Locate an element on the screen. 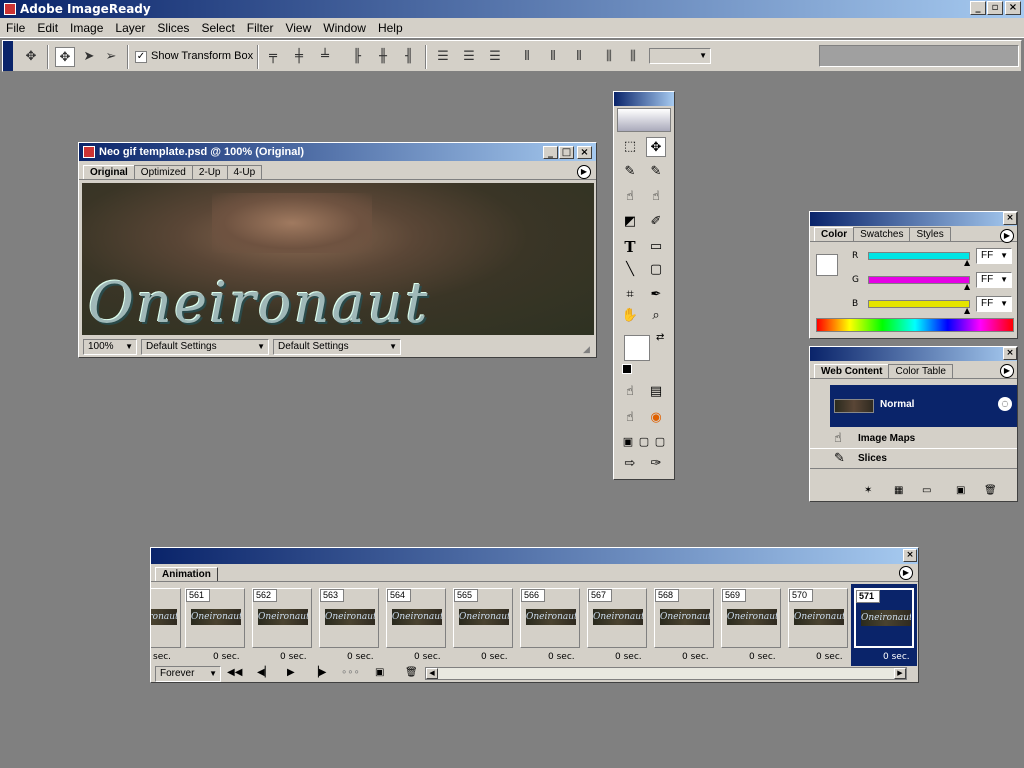  swap-colors-icon: ⇄ is located at coordinates (660, 337).